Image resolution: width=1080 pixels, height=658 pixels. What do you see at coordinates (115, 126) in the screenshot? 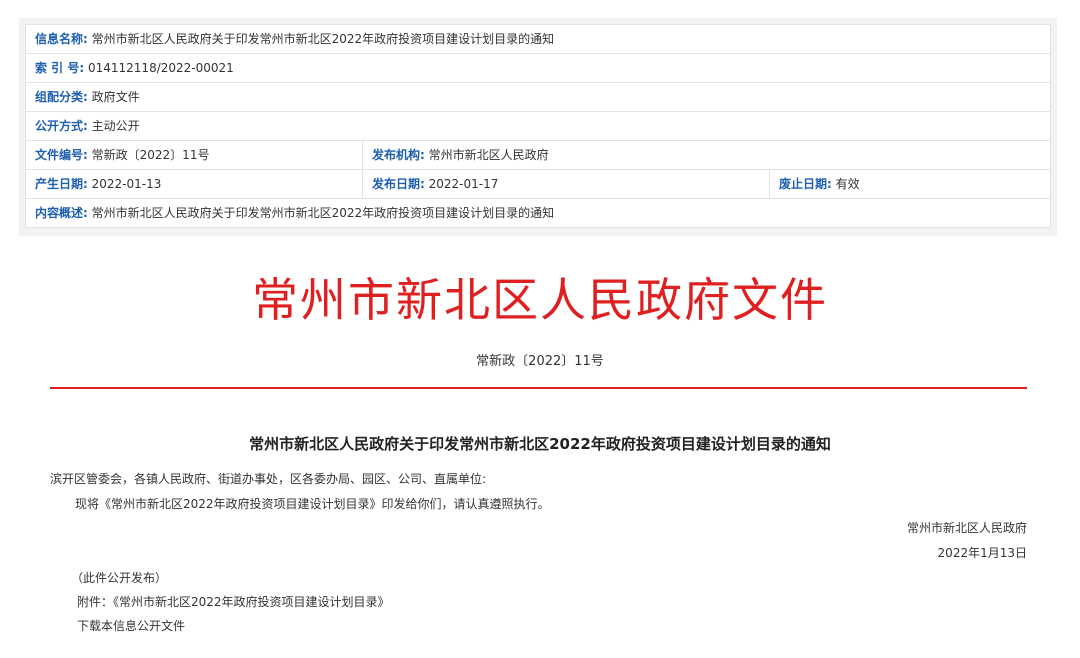
I see `info-disclosure-value: 主动公开` at bounding box center [115, 126].